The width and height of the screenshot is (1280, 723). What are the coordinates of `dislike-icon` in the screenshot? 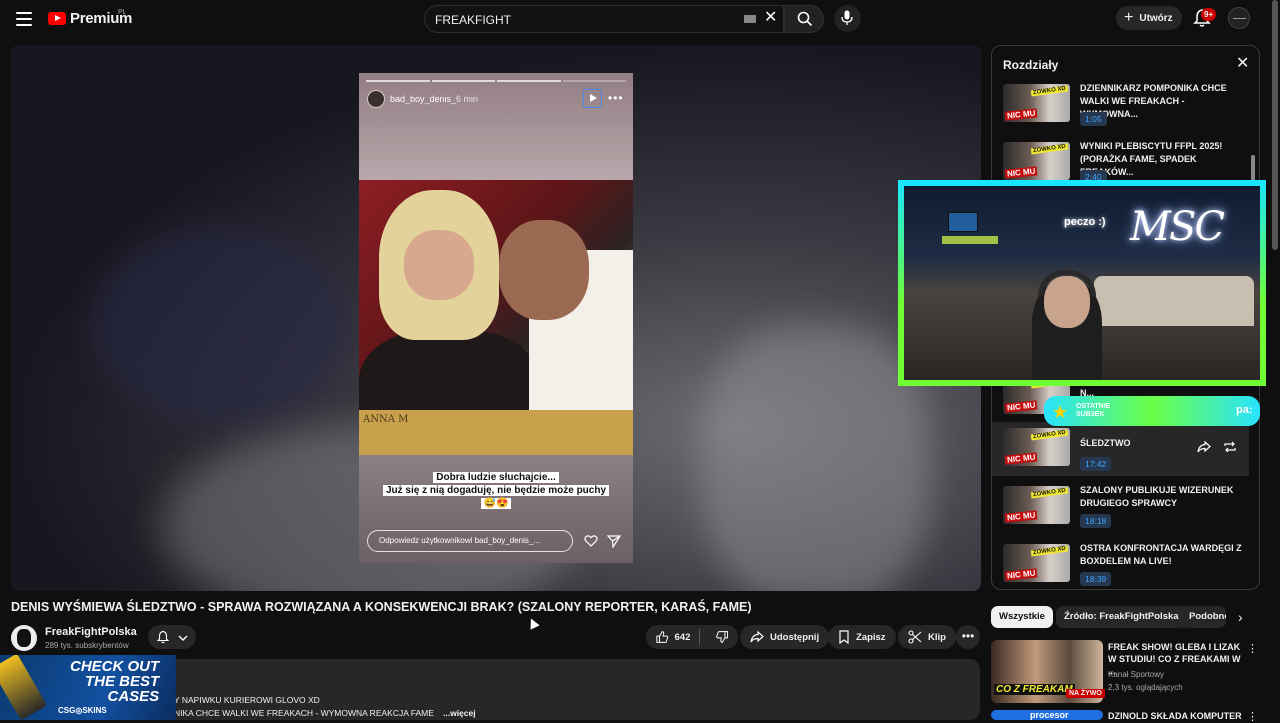 It's located at (722, 637).